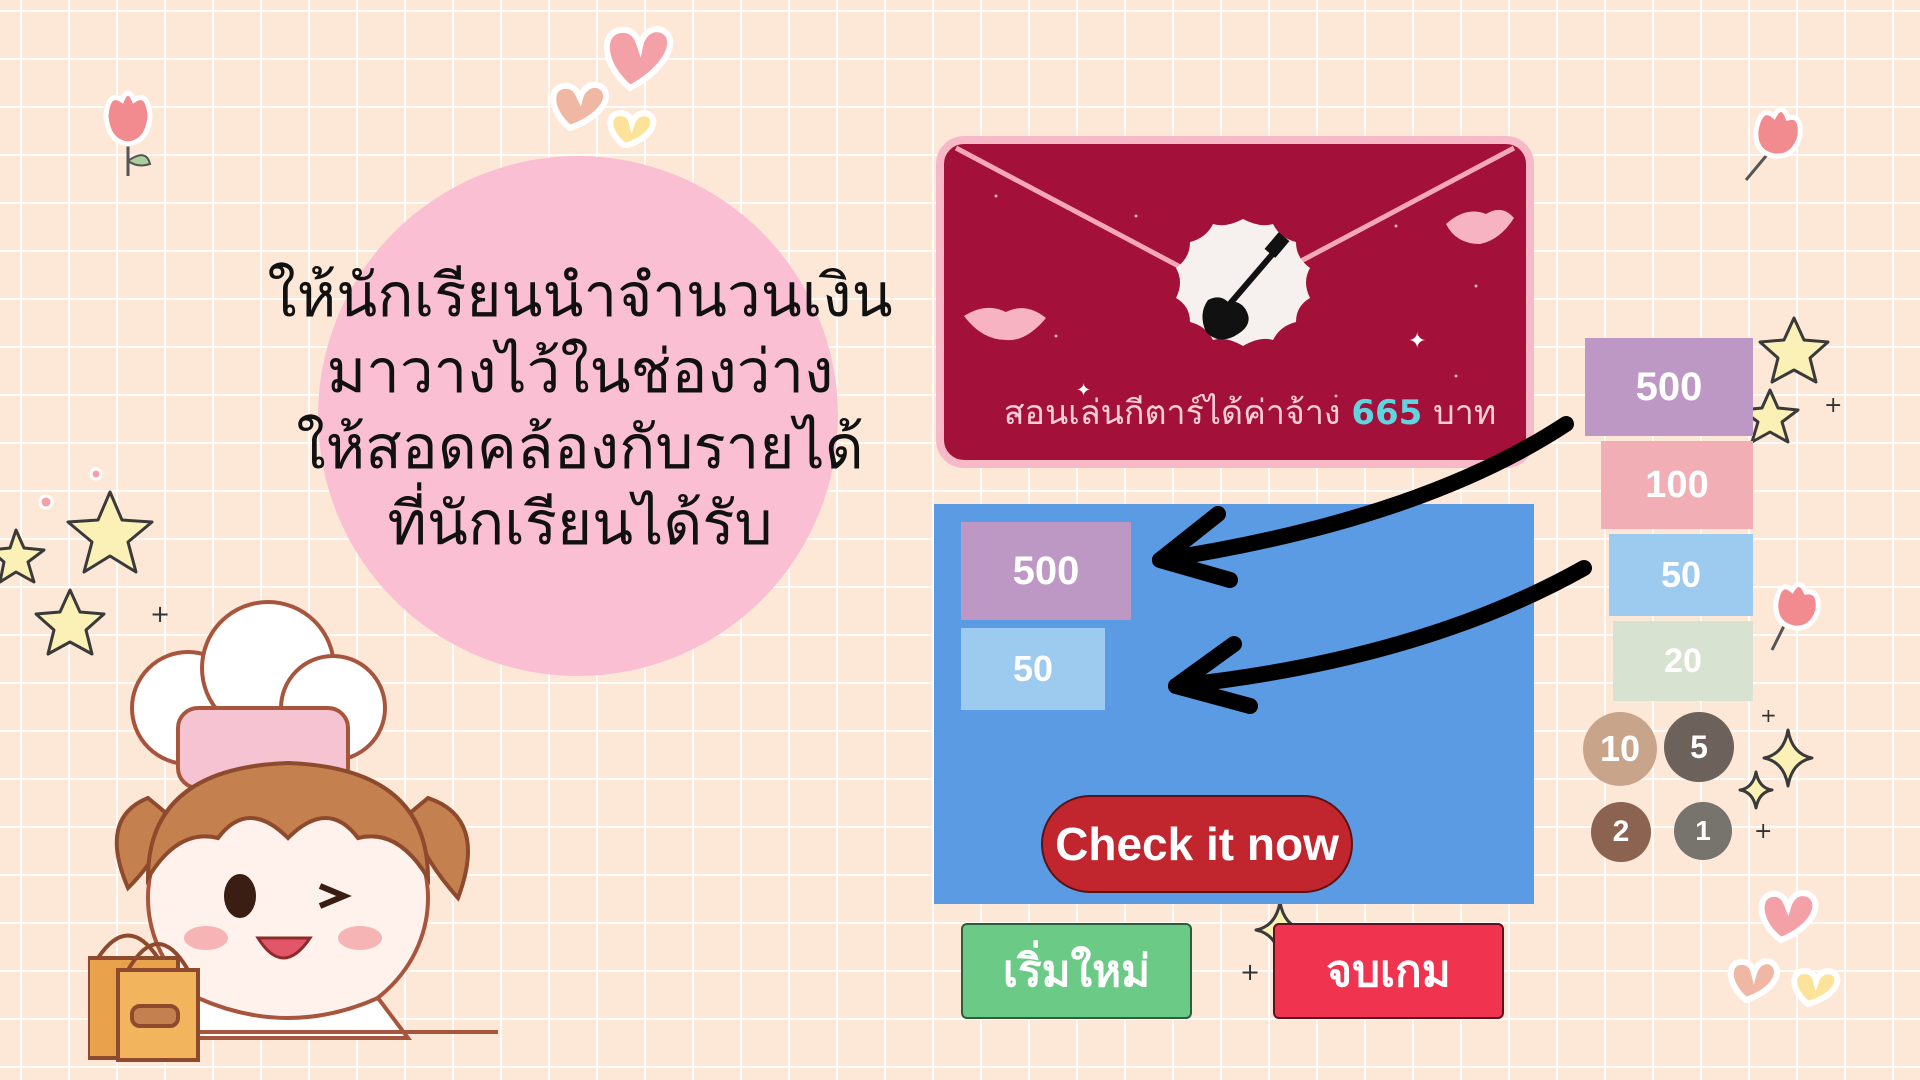 This screenshot has height=1080, width=1920. I want to click on instruction-line-2: มาวางไว้ในช่องว่าง, so click(580, 372).